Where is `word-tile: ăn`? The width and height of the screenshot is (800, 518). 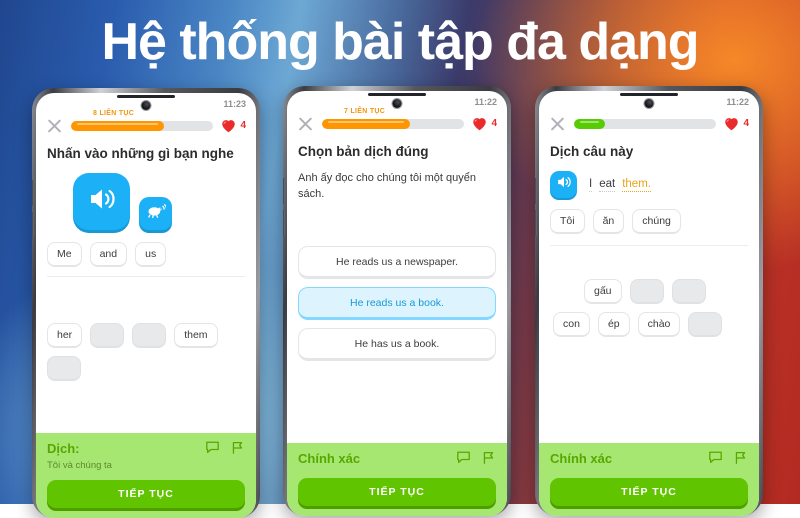 word-tile: ăn is located at coordinates (608, 221).